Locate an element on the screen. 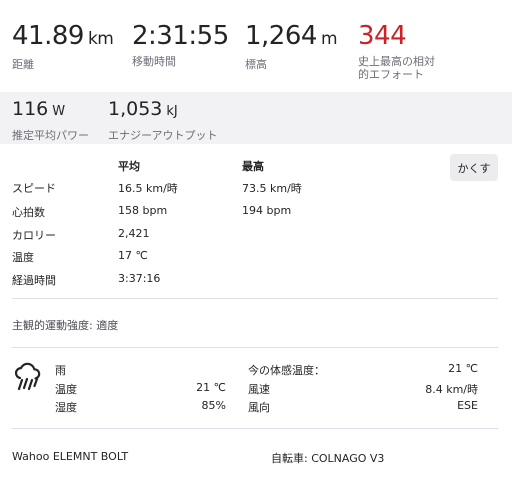  moving-time-value: 2:31:55 is located at coordinates (180, 36).